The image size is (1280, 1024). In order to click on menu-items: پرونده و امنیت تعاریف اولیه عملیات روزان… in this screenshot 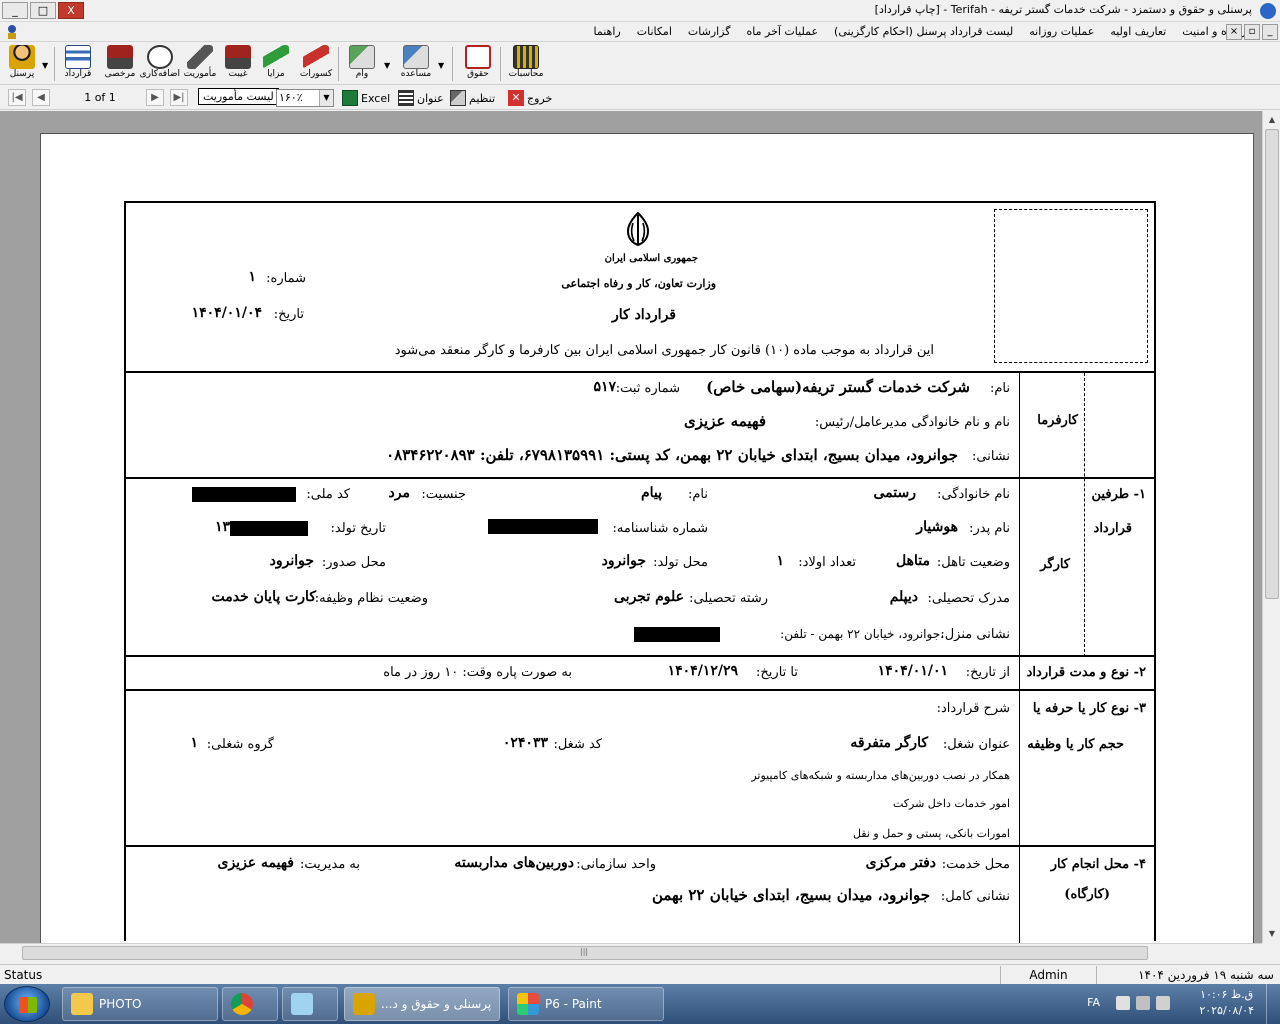, I will do `click(922, 31)`.